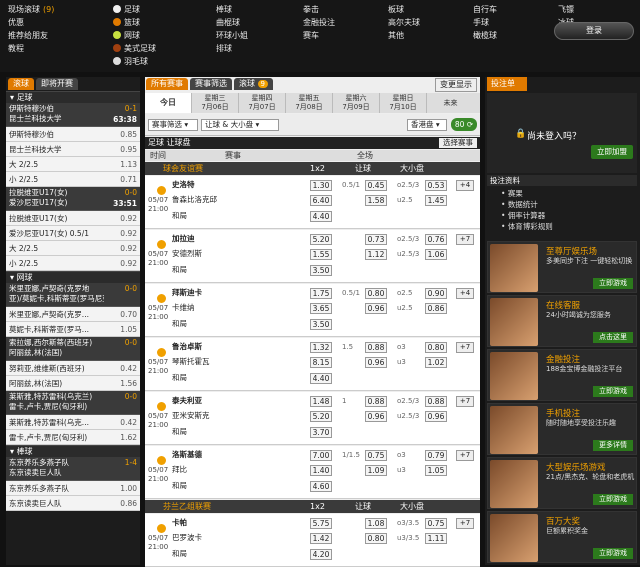  I want to click on odds-row: 拉脱维亚U17(女) 0.92, so click(73, 218).